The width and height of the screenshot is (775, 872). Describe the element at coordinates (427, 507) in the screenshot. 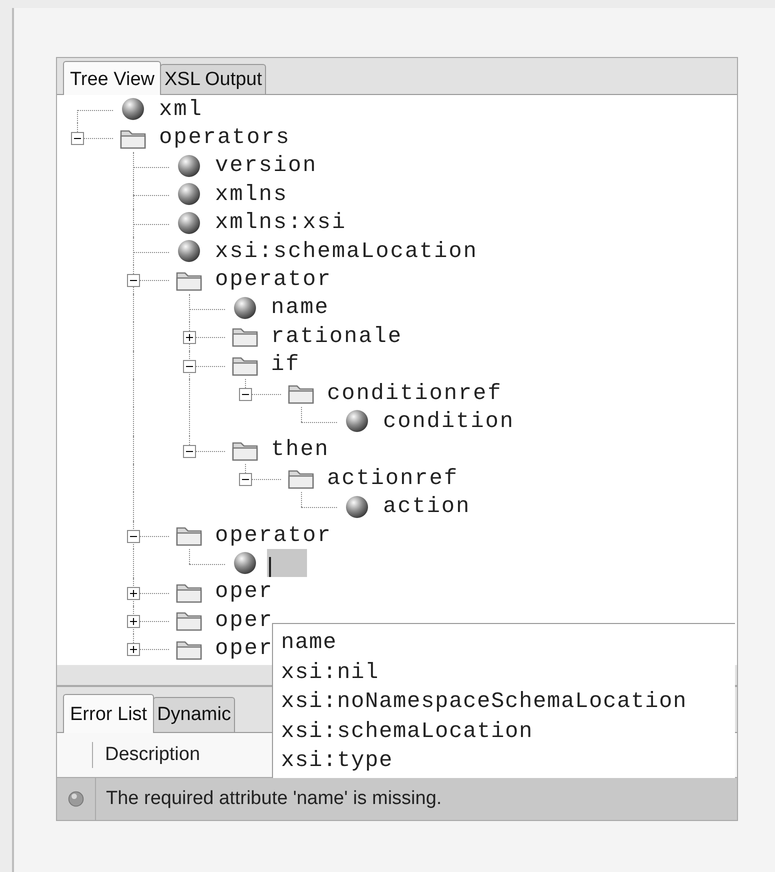

I see `node-label: action` at that location.